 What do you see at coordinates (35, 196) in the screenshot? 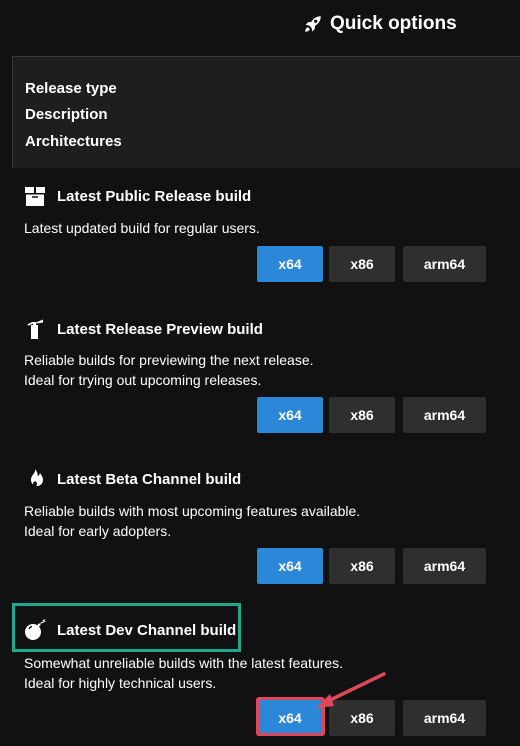
I see `box-icon` at bounding box center [35, 196].